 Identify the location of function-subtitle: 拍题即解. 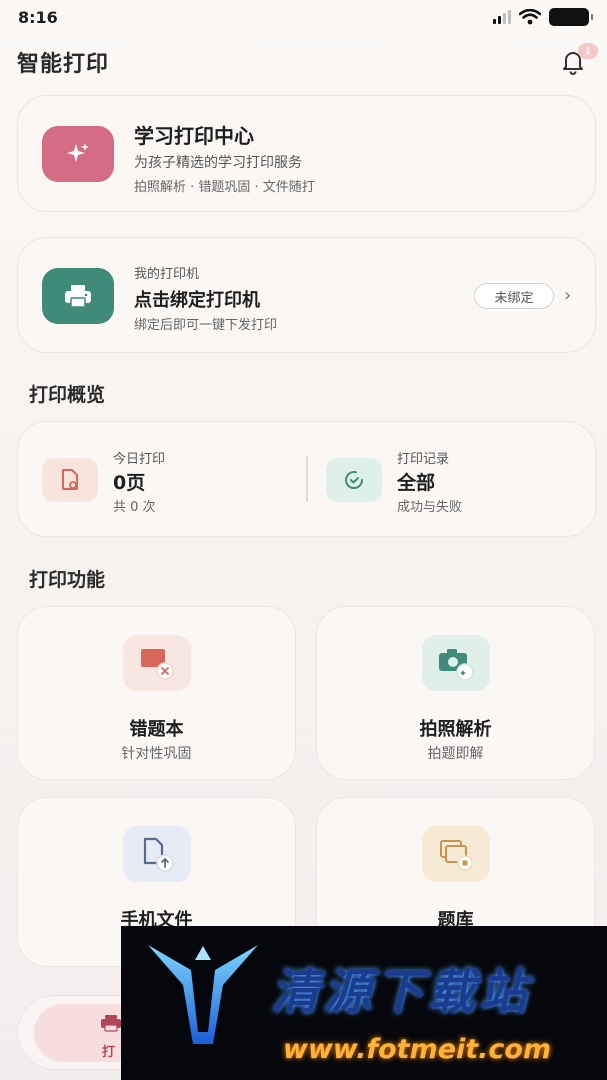
(455, 754).